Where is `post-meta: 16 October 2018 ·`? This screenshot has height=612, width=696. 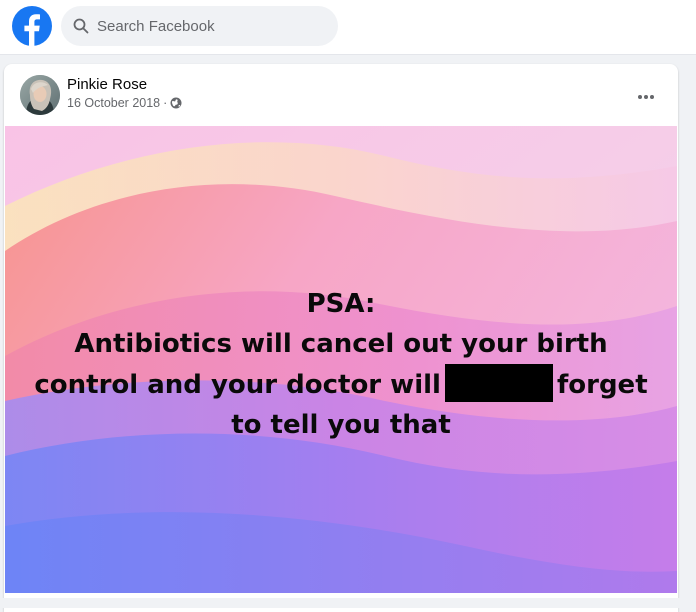 post-meta: 16 October 2018 · is located at coordinates (124, 103).